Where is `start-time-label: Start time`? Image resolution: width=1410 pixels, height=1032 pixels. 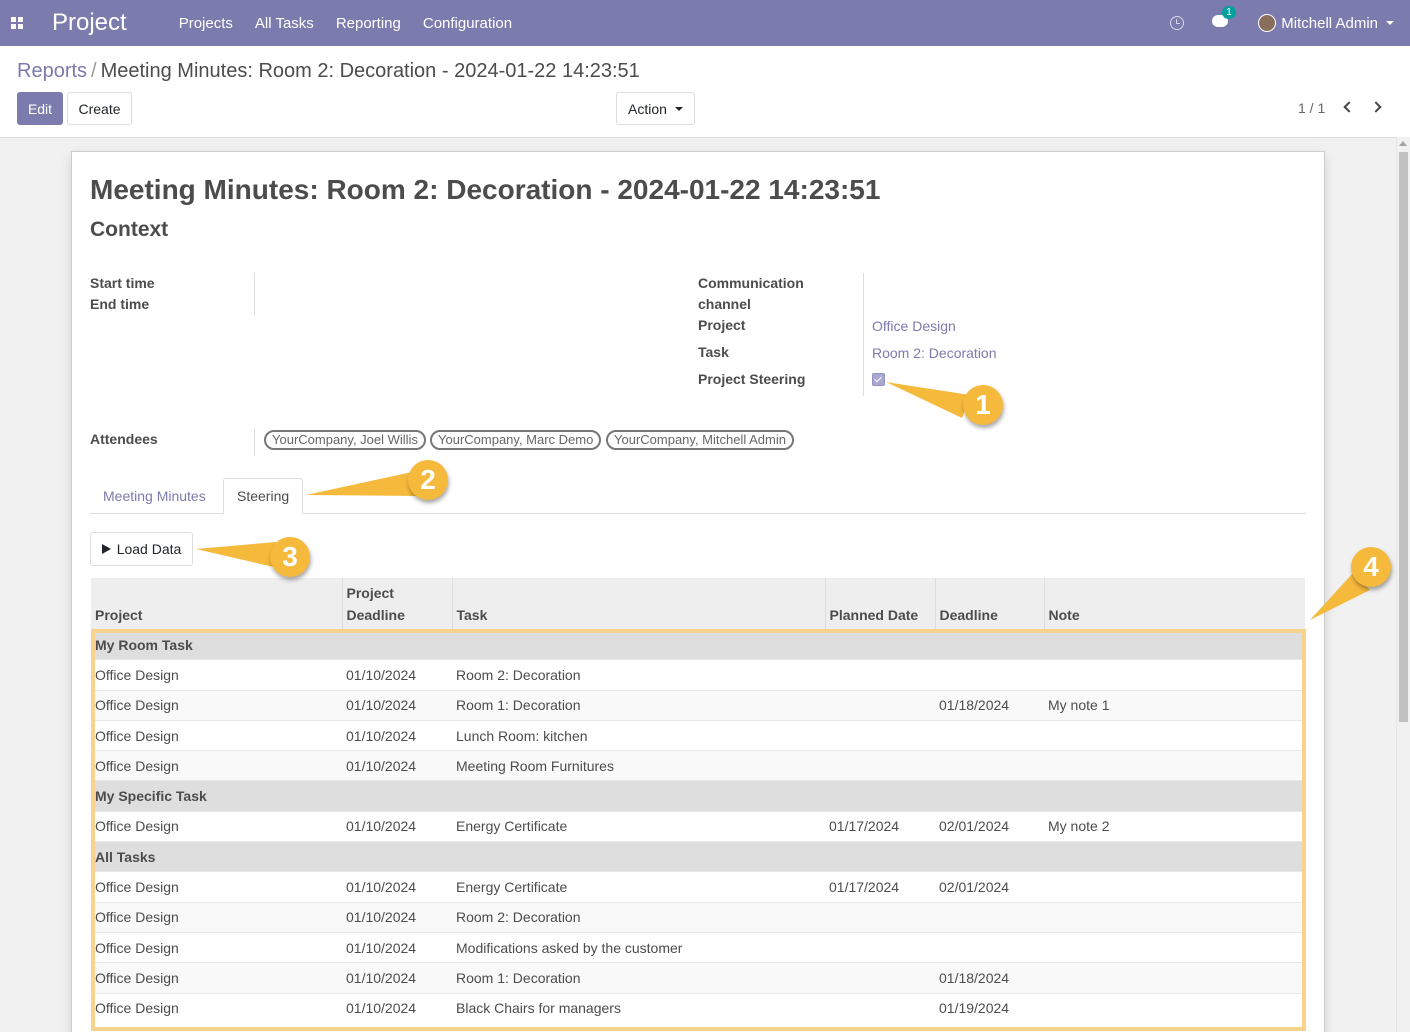
start-time-label: Start time is located at coordinates (122, 283).